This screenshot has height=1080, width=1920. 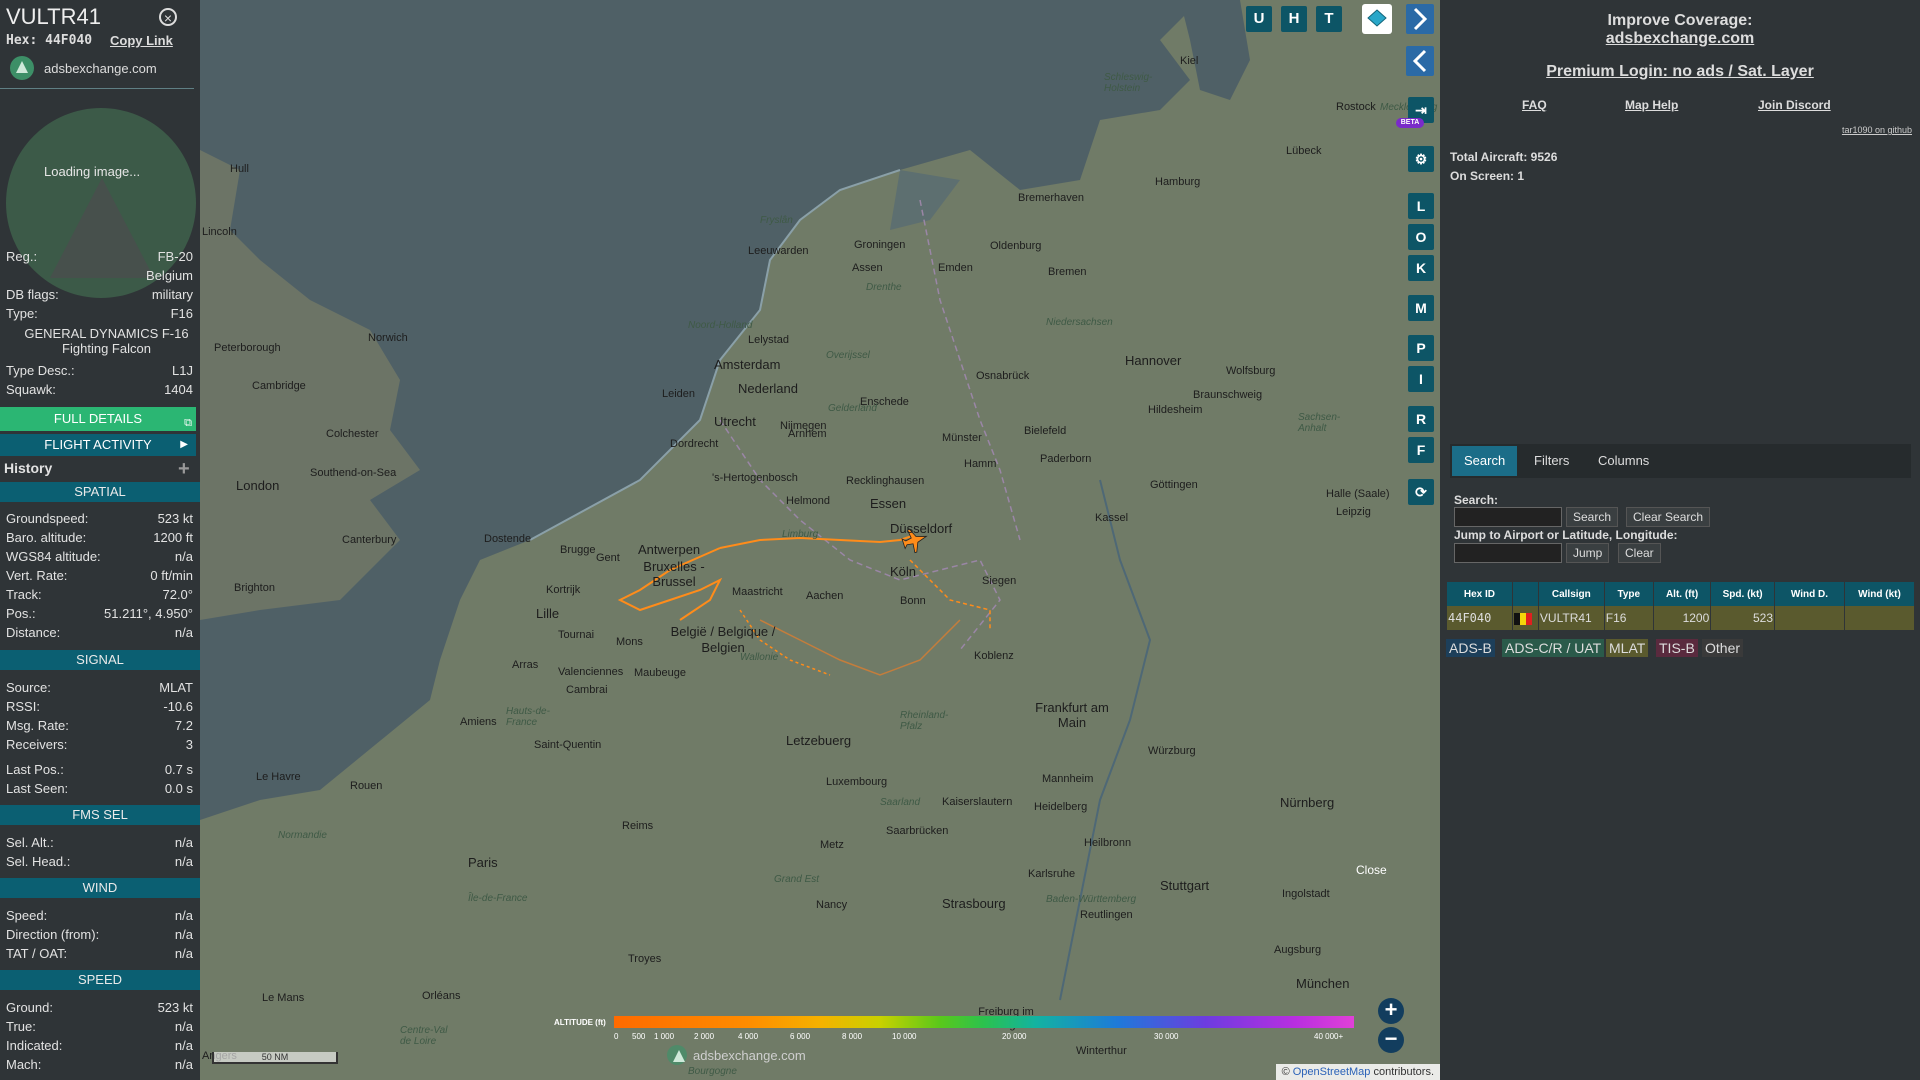 I want to click on region-label: Schleswig-Holstein, so click(x=1128, y=83).